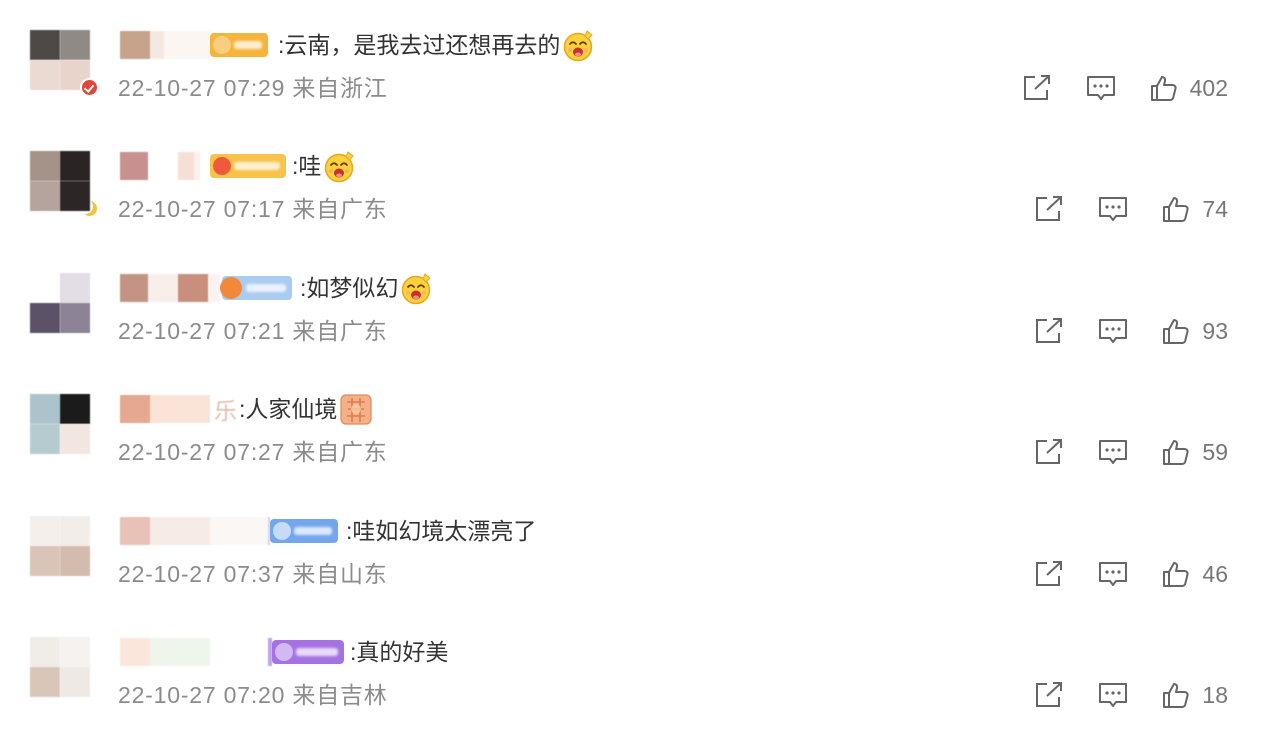 This screenshot has height=755, width=1262. What do you see at coordinates (89, 208) in the screenshot?
I see `member-badge-icon` at bounding box center [89, 208].